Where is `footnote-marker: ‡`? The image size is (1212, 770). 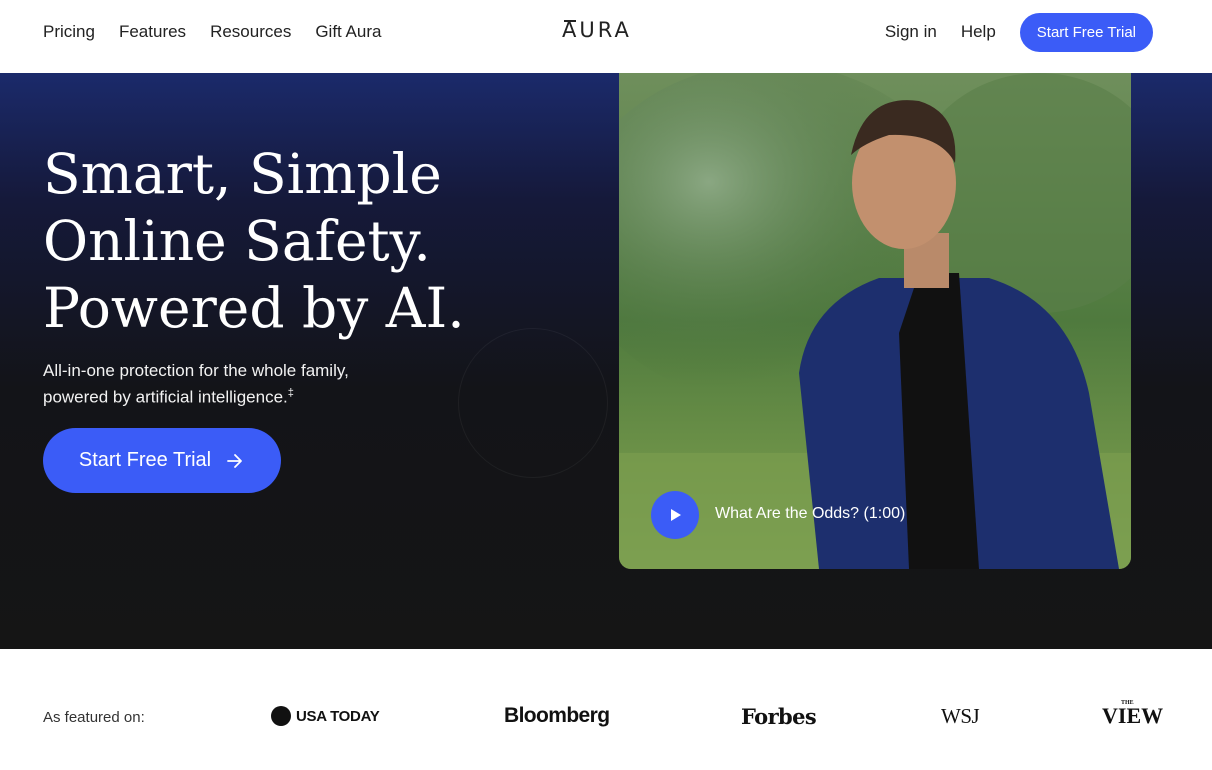 footnote-marker: ‡ is located at coordinates (291, 393).